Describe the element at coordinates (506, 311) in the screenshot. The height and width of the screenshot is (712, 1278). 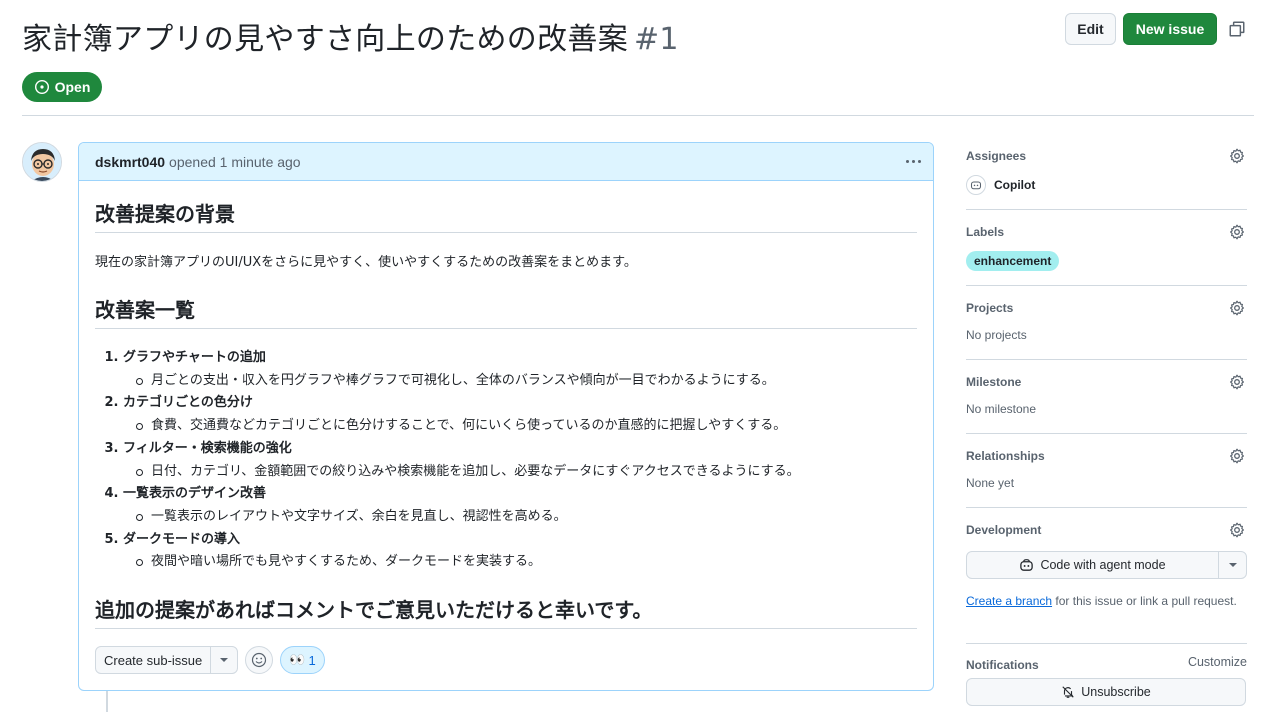
I see `heading-improvements: 改善案一覧` at that location.